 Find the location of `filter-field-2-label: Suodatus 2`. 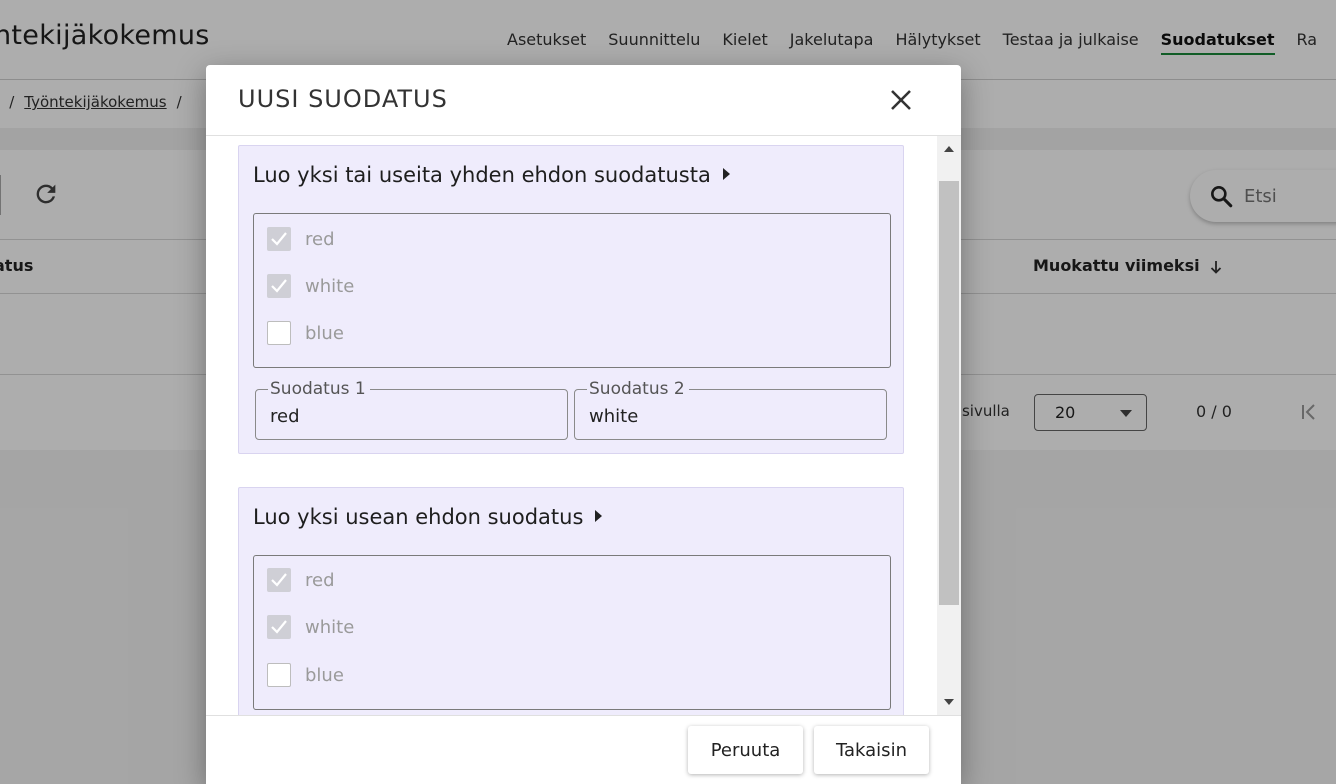

filter-field-2-label: Suodatus 2 is located at coordinates (638, 389).